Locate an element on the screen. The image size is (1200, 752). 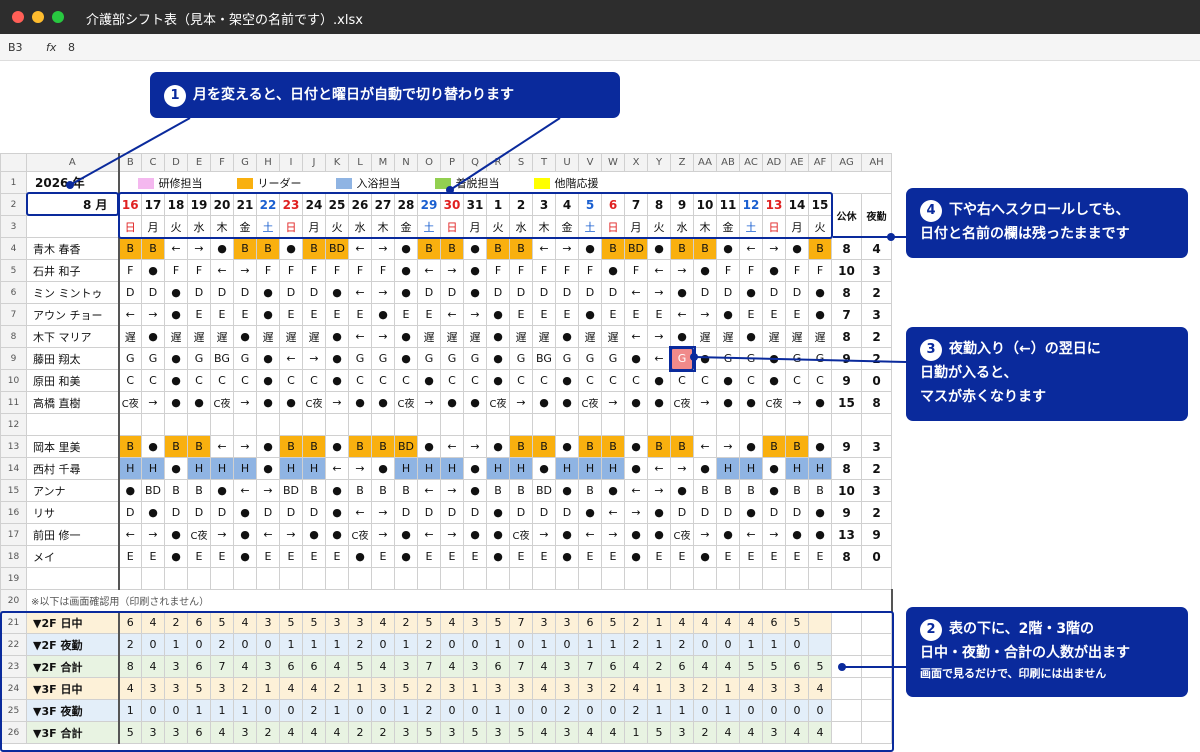
dates-highlight-box is located at coordinates (475, 215).